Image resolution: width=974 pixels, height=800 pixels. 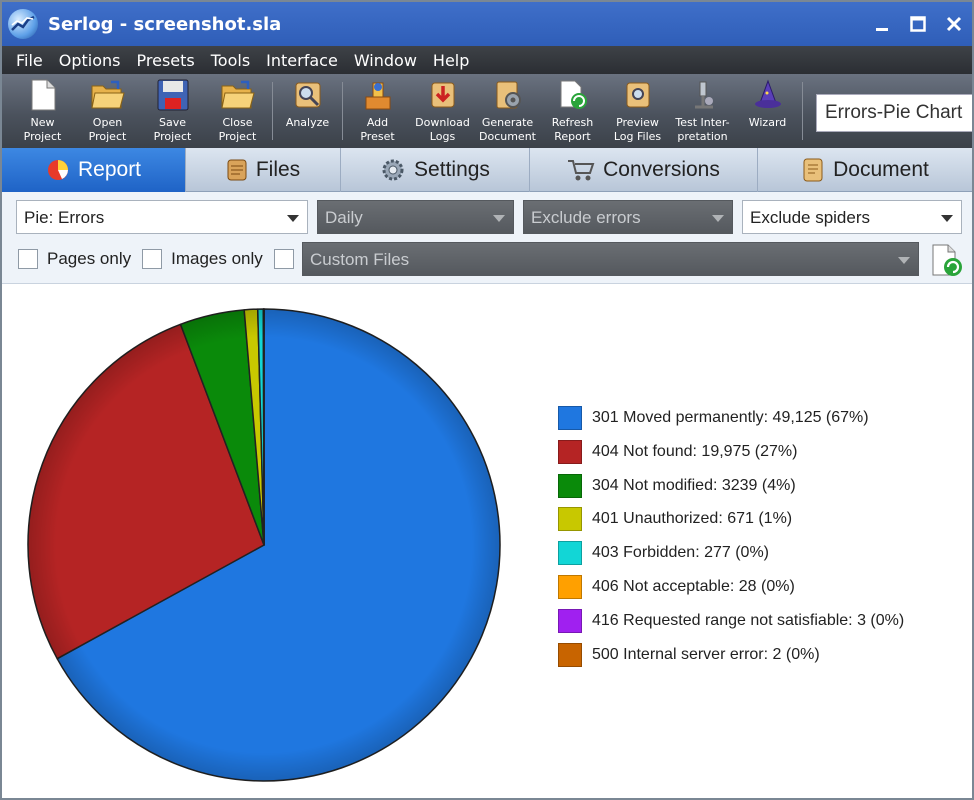 What do you see at coordinates (378, 95) in the screenshot?
I see `add-preset-icon` at bounding box center [378, 95].